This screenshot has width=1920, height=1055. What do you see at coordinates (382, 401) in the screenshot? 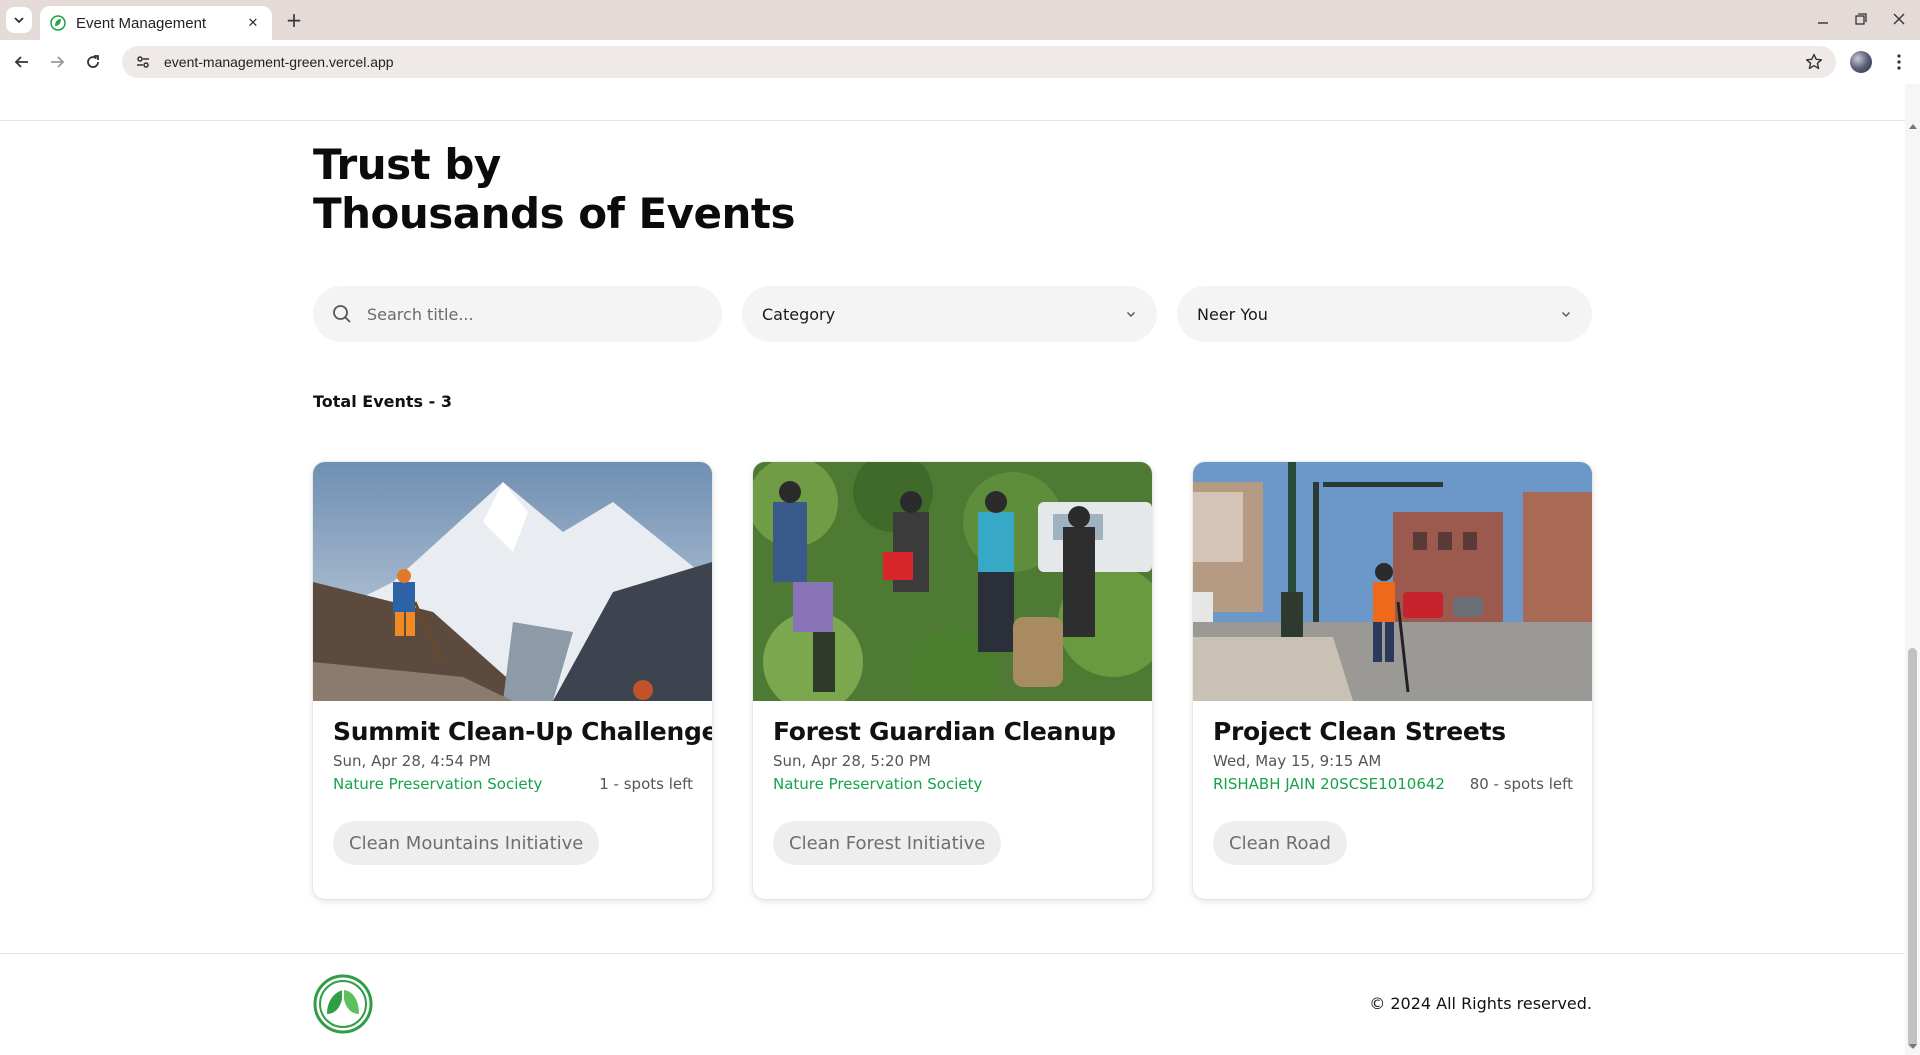
I see `total-events-count: Total Events - 3` at bounding box center [382, 401].